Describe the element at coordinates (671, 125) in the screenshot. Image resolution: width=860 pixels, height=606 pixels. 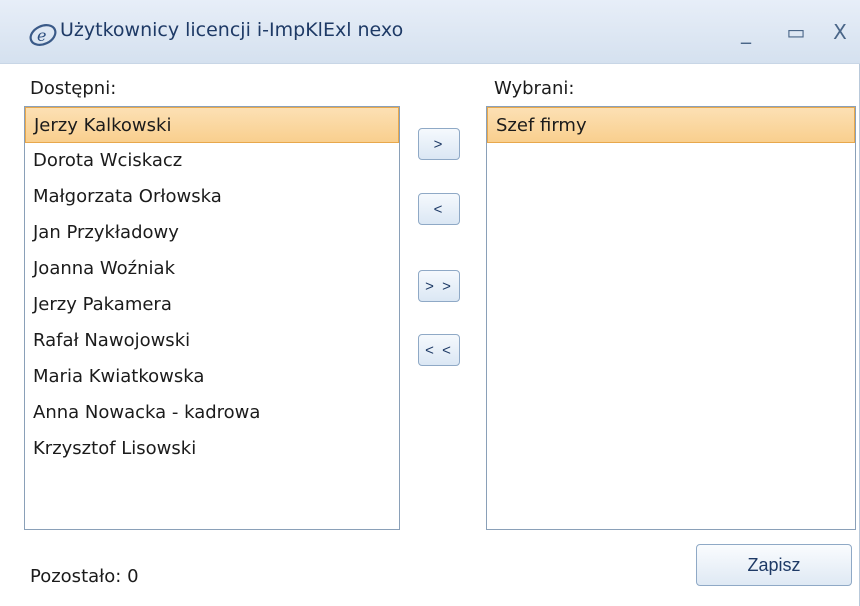
I see `list-item: Szef firmy` at that location.